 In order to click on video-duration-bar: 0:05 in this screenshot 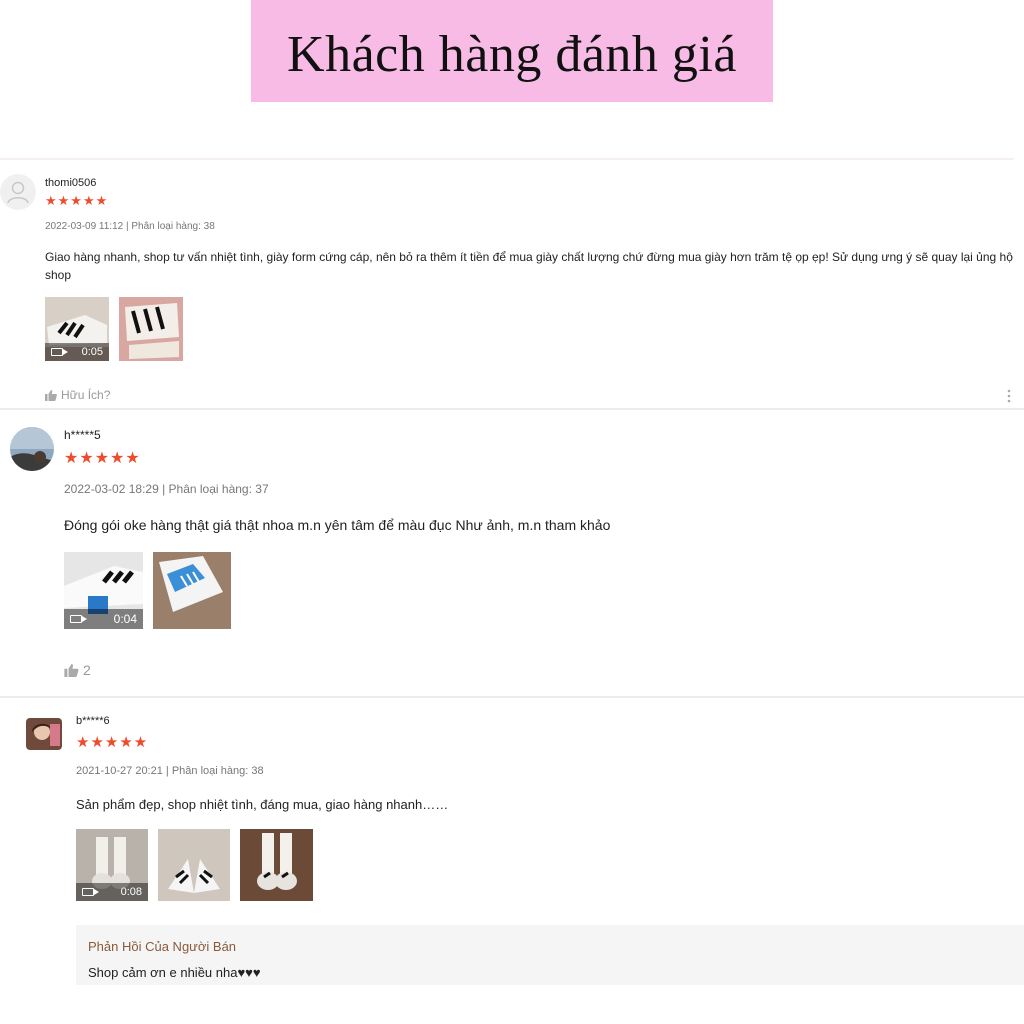, I will do `click(77, 352)`.